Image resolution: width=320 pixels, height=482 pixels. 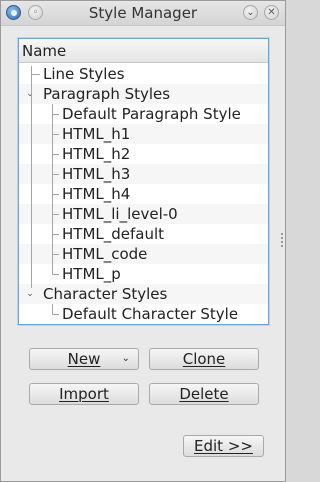 What do you see at coordinates (105, 254) in the screenshot?
I see `tree-row-label: HTML_code` at bounding box center [105, 254].